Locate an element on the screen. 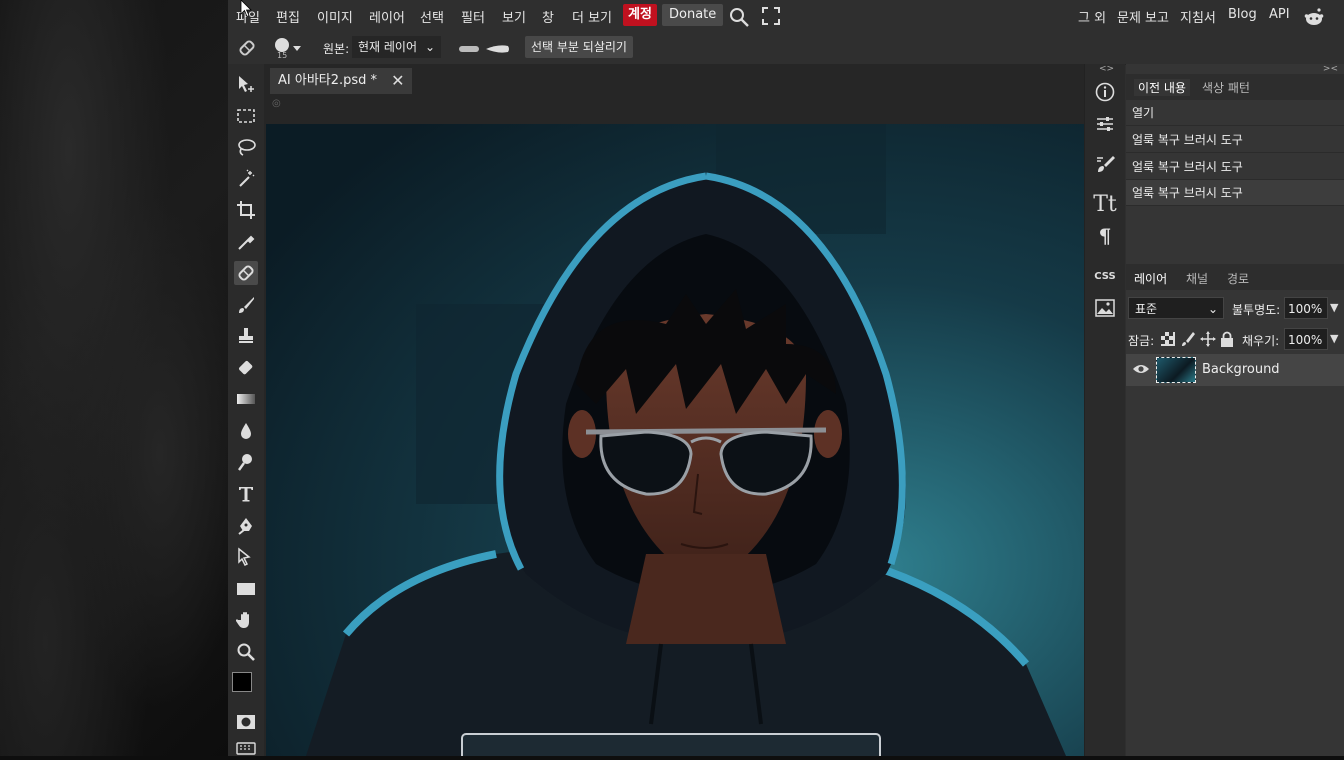 The image size is (1344, 760). reddit-icon is located at coordinates (1314, 19).